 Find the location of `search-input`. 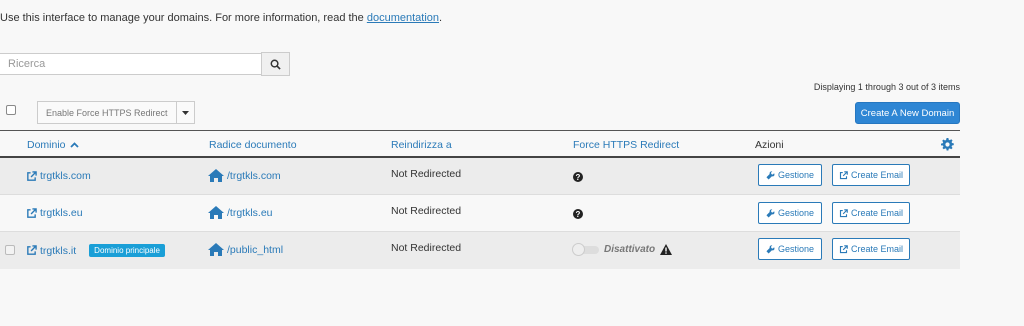

search-input is located at coordinates (130, 64).